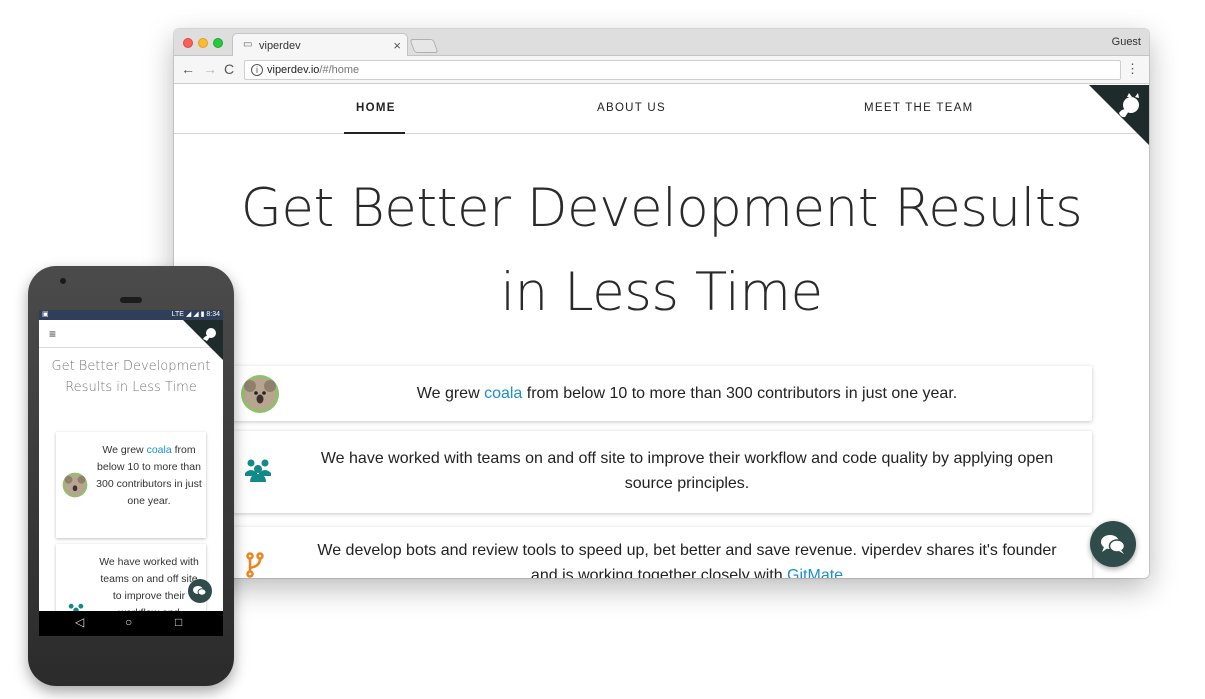 This screenshot has width=1205, height=699. What do you see at coordinates (682, 70) in the screenshot?
I see `address-bar: i viperdev.io/#/home` at bounding box center [682, 70].